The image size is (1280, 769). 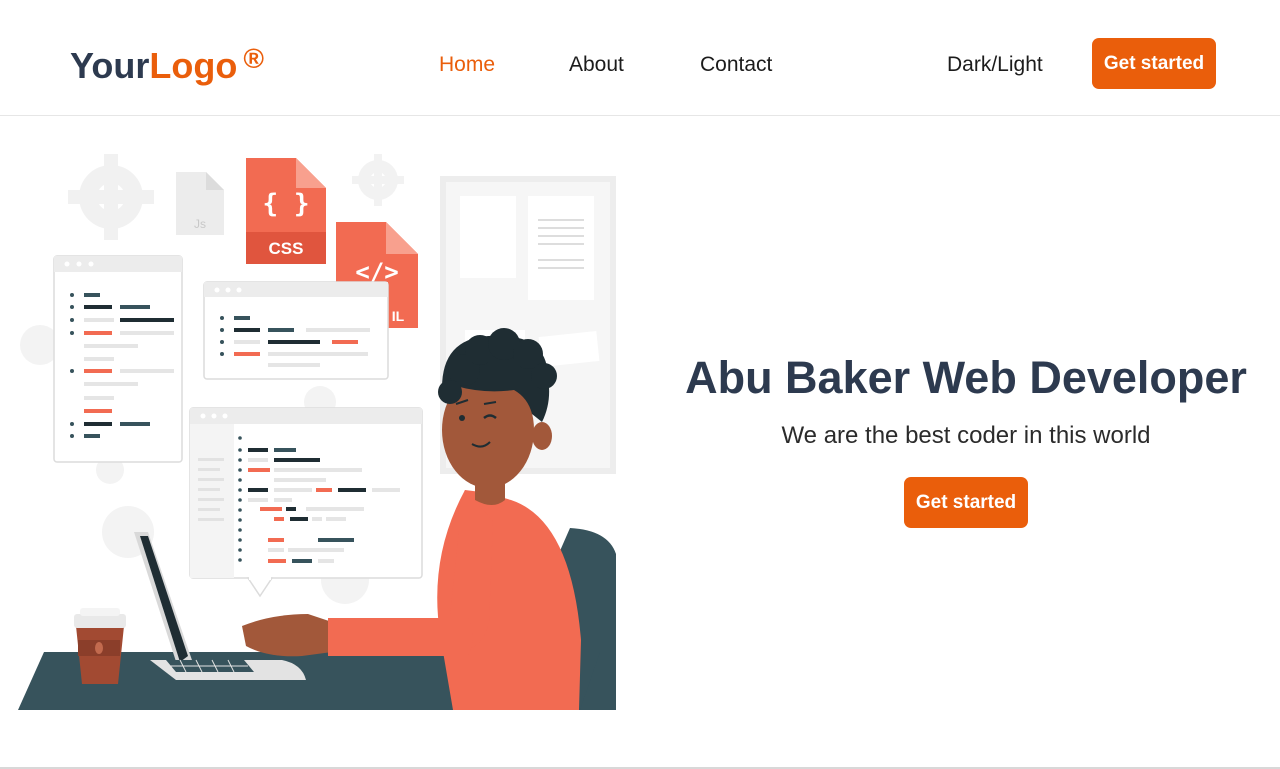 I want to click on code-window-main, so click(x=306, y=502).